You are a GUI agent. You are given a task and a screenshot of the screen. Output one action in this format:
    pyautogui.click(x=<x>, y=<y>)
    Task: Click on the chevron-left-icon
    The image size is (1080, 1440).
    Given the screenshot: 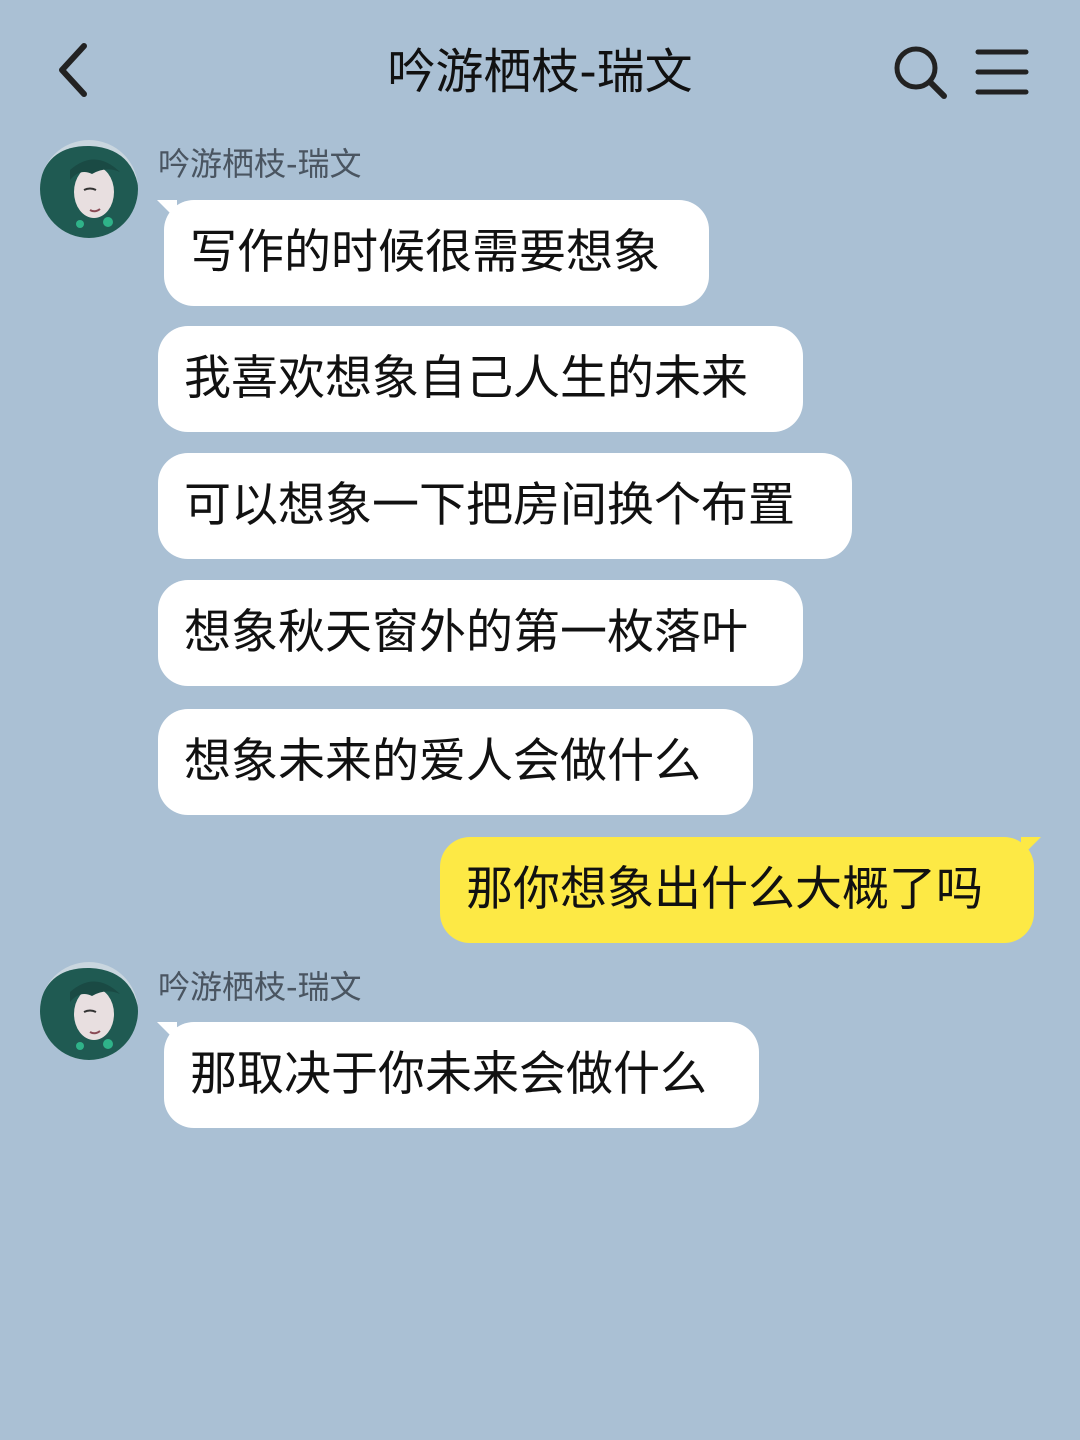 What is the action you would take?
    pyautogui.click(x=73, y=70)
    